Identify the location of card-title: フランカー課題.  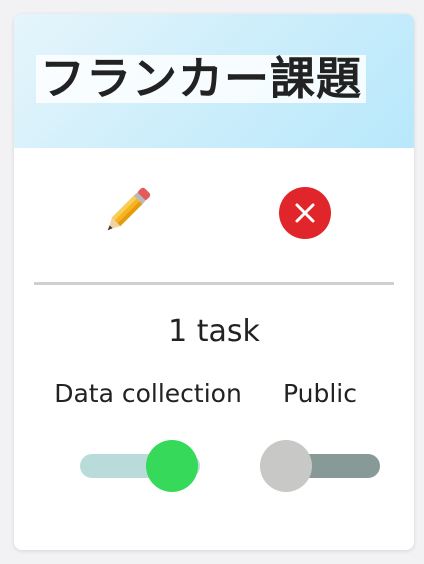
(201, 79).